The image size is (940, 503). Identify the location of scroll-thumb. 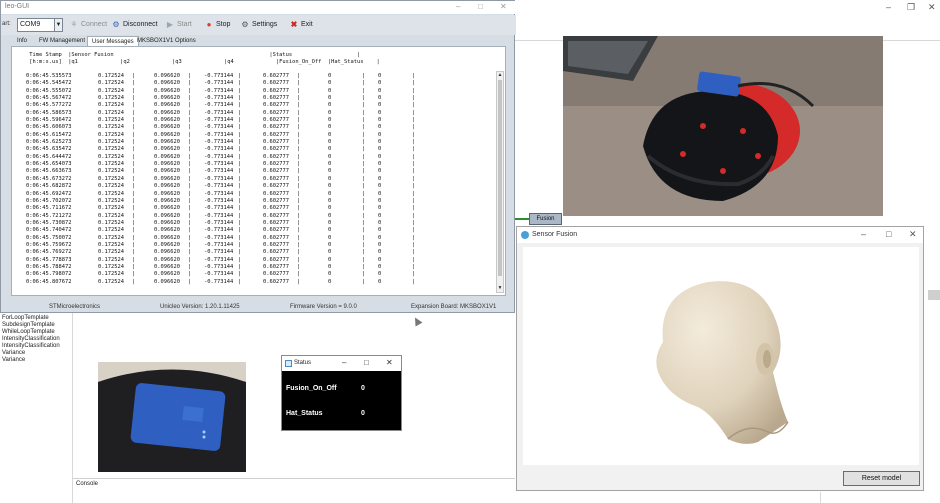
(500, 178).